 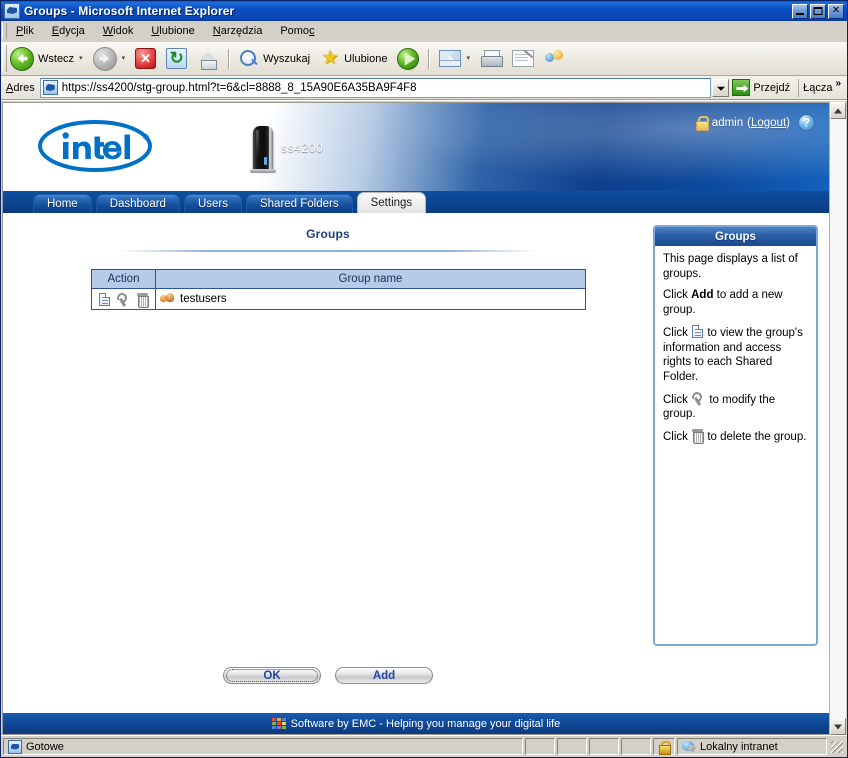 I want to click on print-button, so click(x=491, y=59).